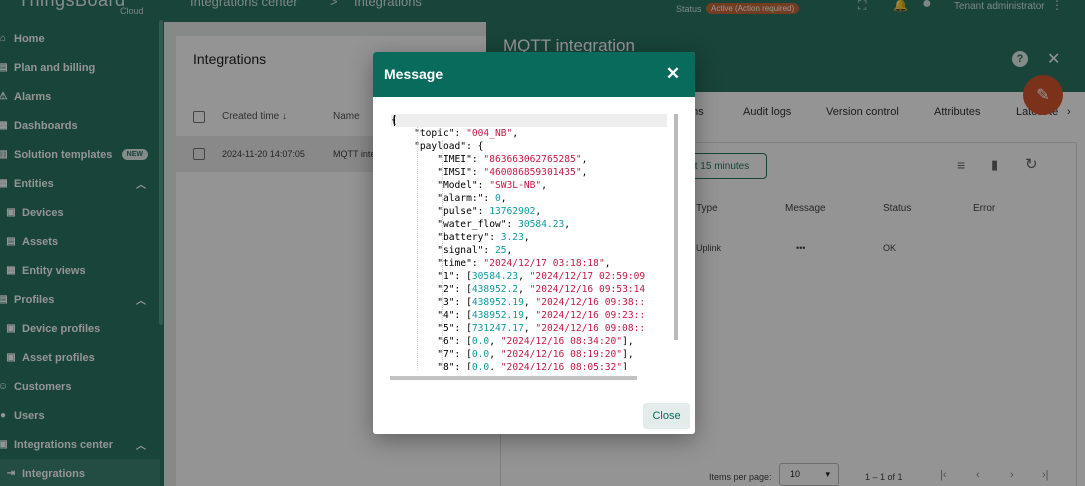 The width and height of the screenshot is (1085, 486). Describe the element at coordinates (500, 250) in the screenshot. I see `code-token: 25` at that location.